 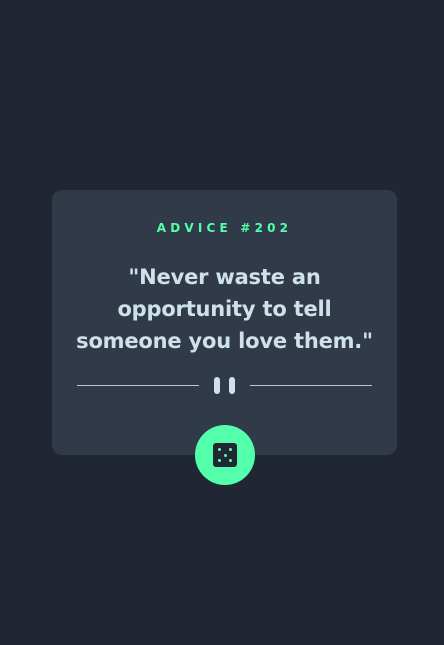 I want to click on pattern-divider, so click(x=224, y=386).